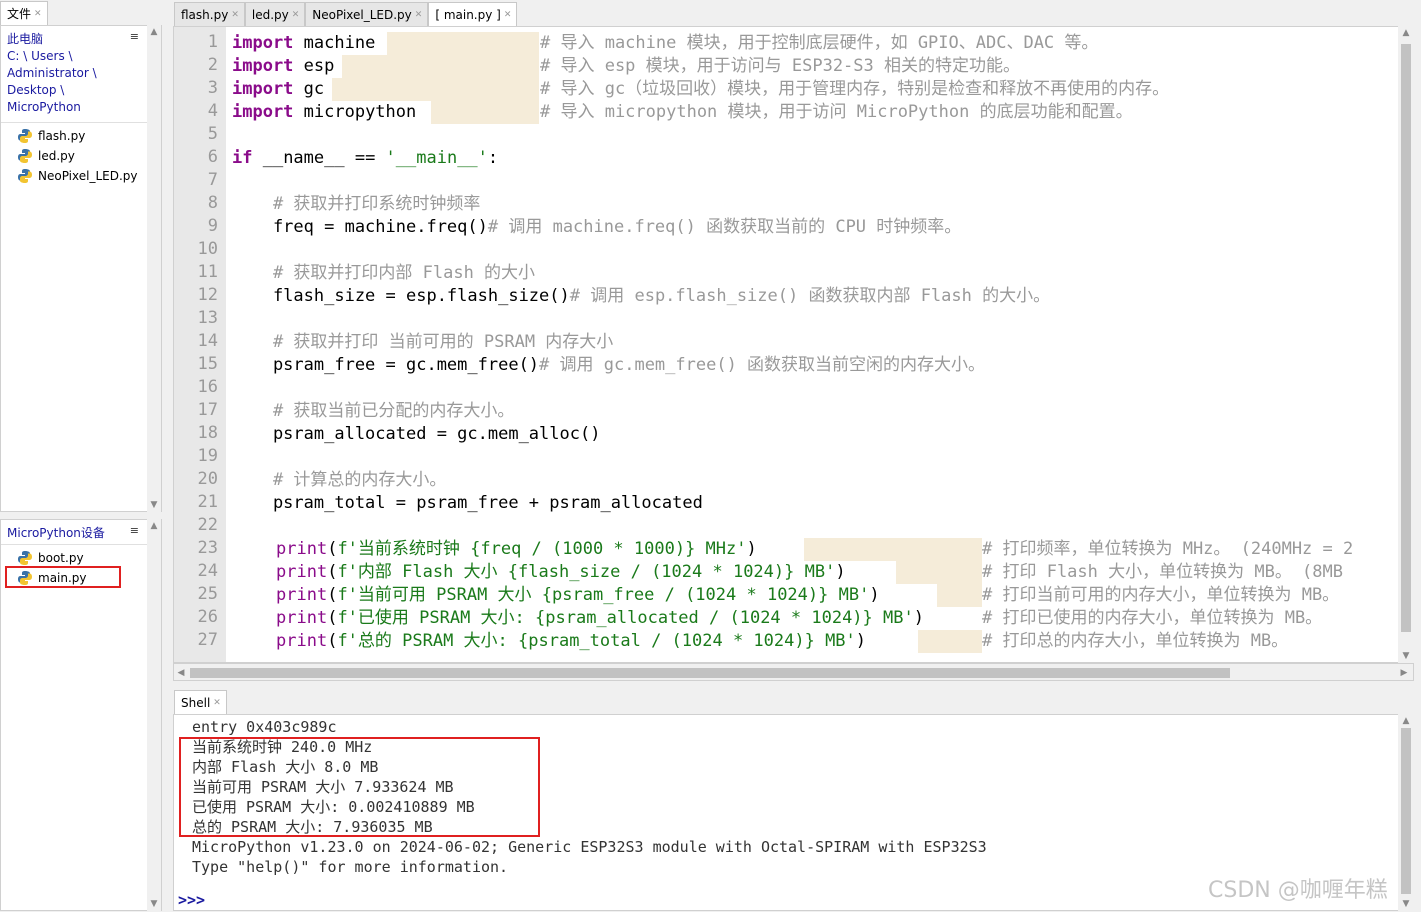  I want to click on scroll-right-icon: ▶, so click(1404, 673).